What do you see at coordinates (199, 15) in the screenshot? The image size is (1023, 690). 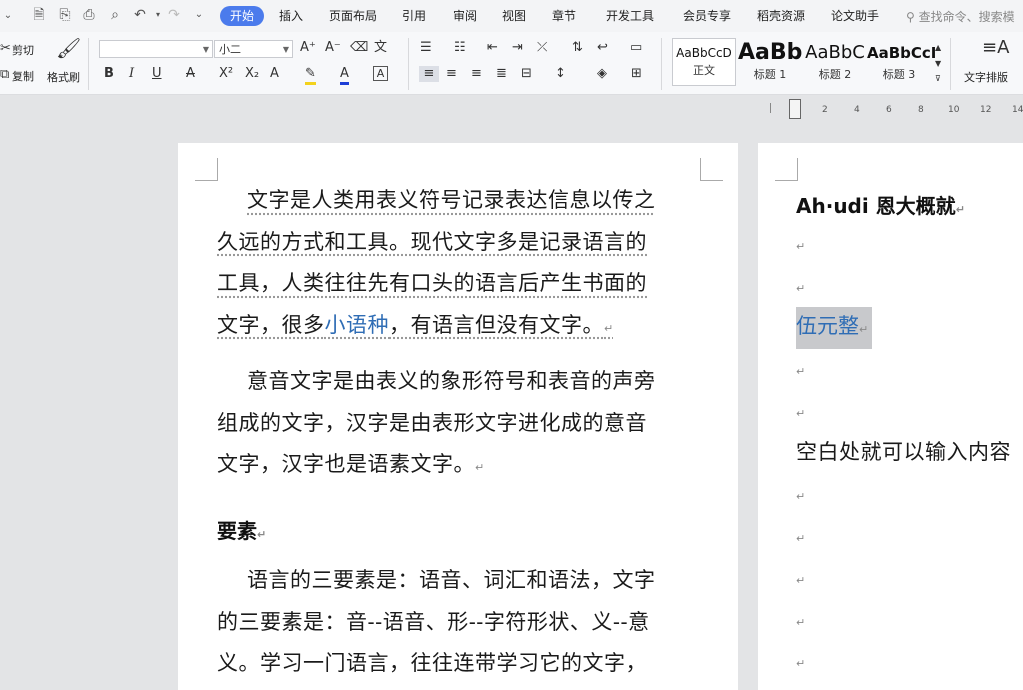 I see `more-icon: ⌄` at bounding box center [199, 15].